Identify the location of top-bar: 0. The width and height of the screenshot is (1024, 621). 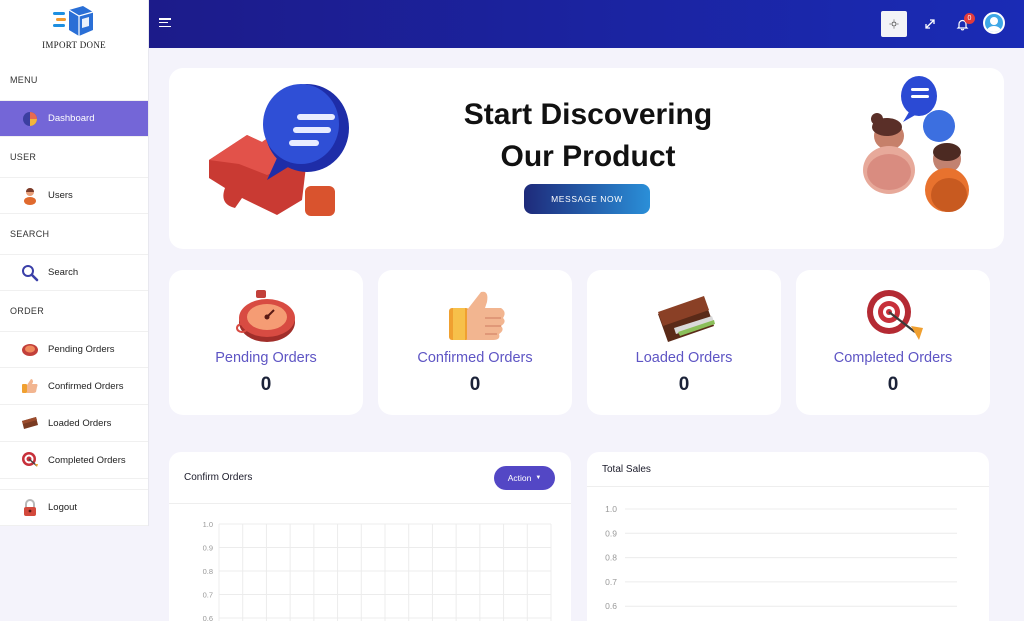
(586, 24).